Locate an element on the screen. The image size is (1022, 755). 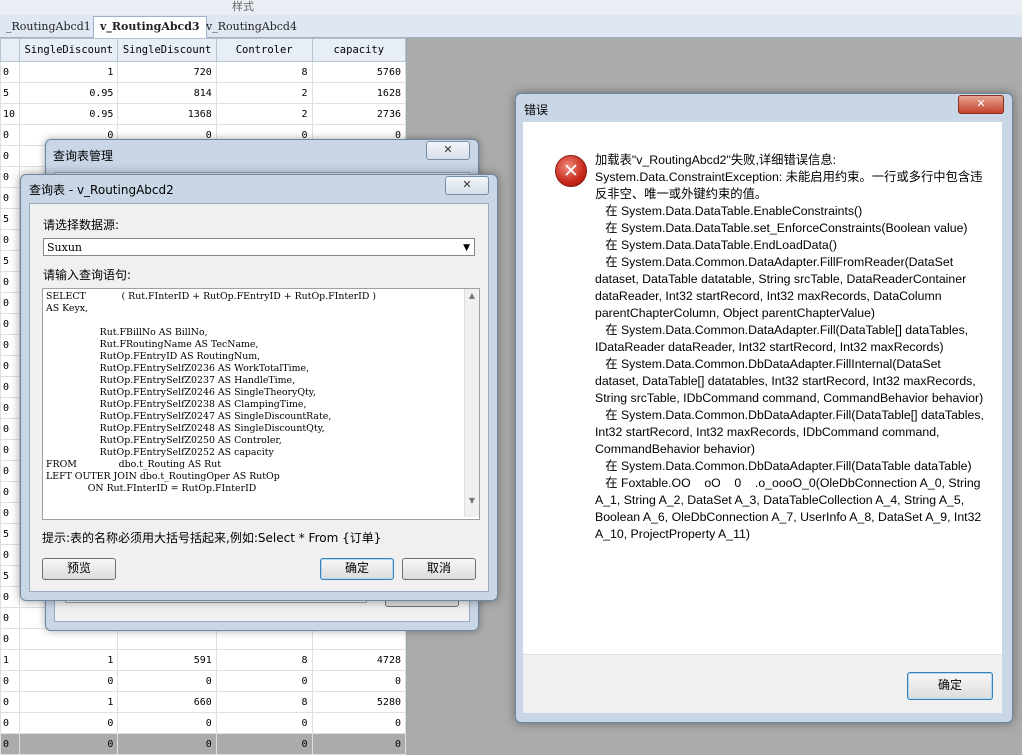
col-header-rownum is located at coordinates (10, 50).